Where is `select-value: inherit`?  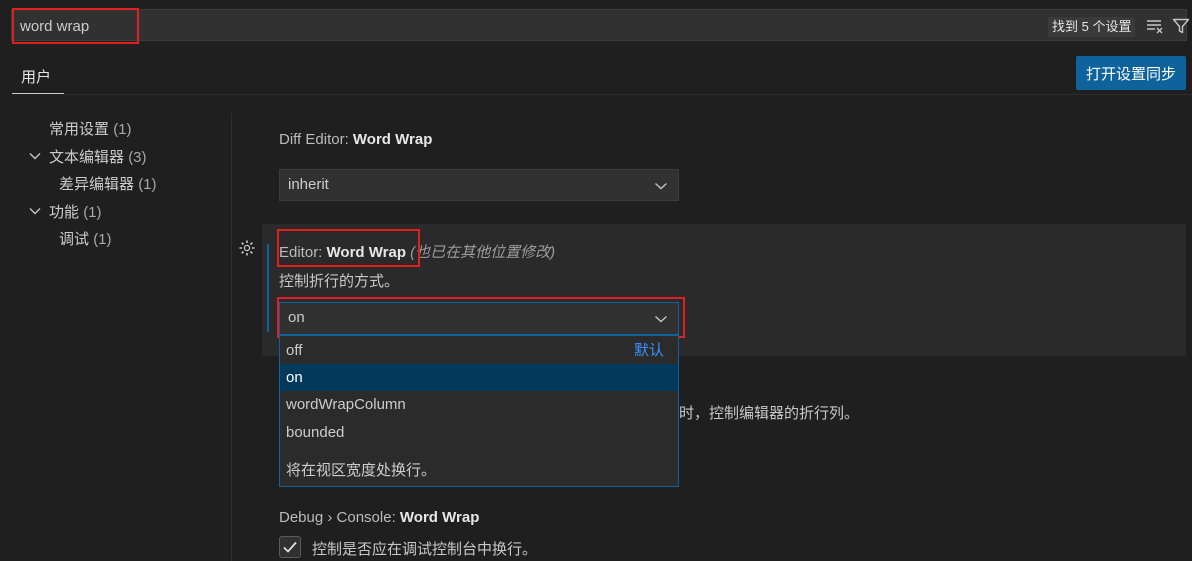 select-value: inherit is located at coordinates (308, 184).